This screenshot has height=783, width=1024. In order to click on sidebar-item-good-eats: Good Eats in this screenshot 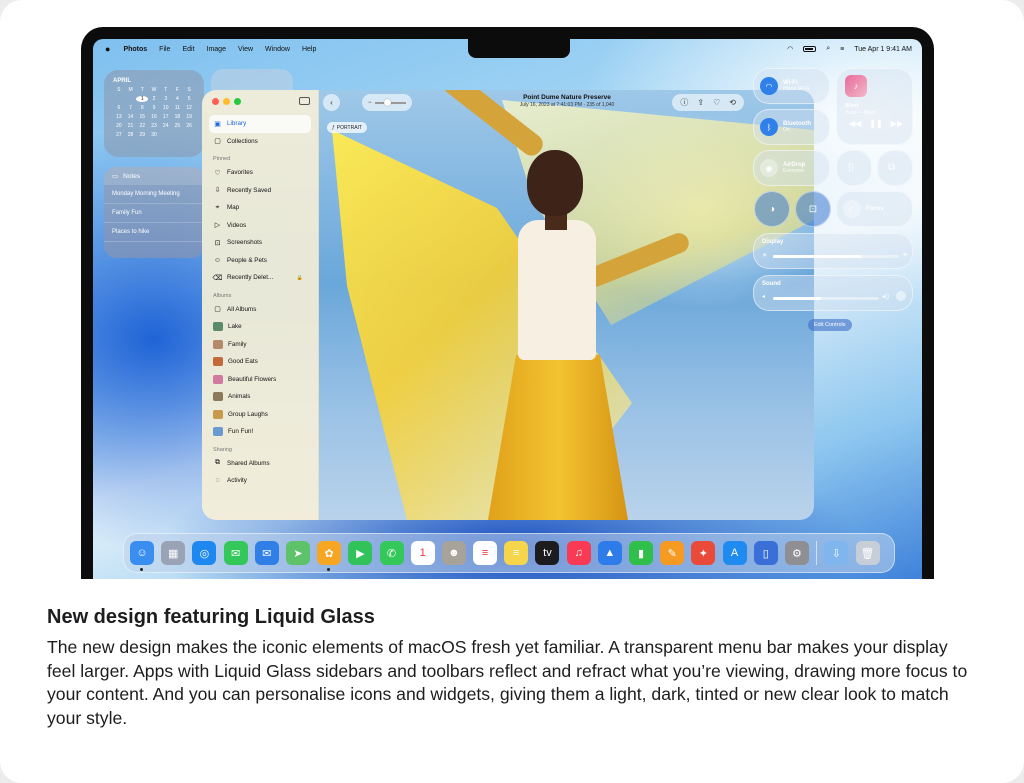, I will do `click(260, 362)`.